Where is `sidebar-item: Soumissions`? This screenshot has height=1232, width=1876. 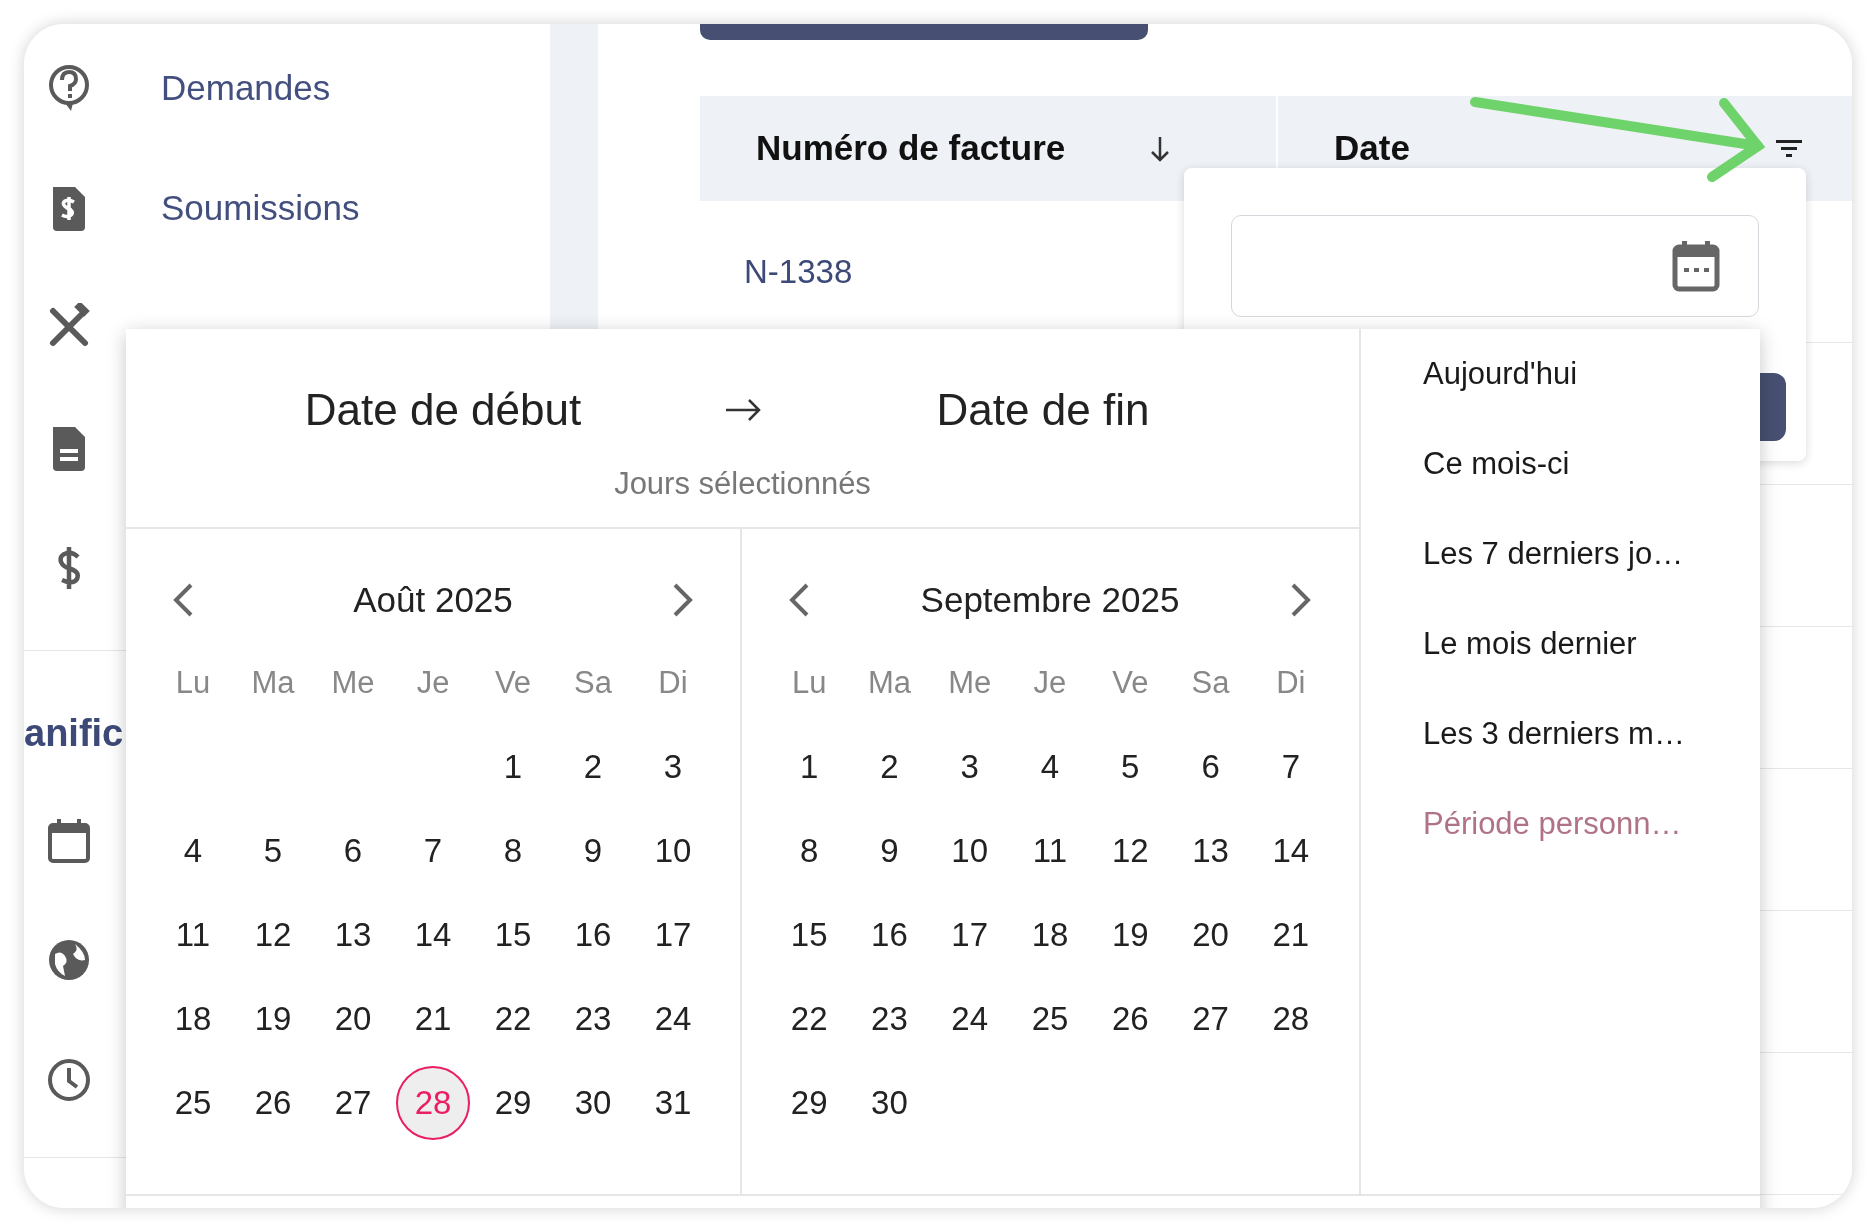
sidebar-item: Soumissions is located at coordinates (260, 208).